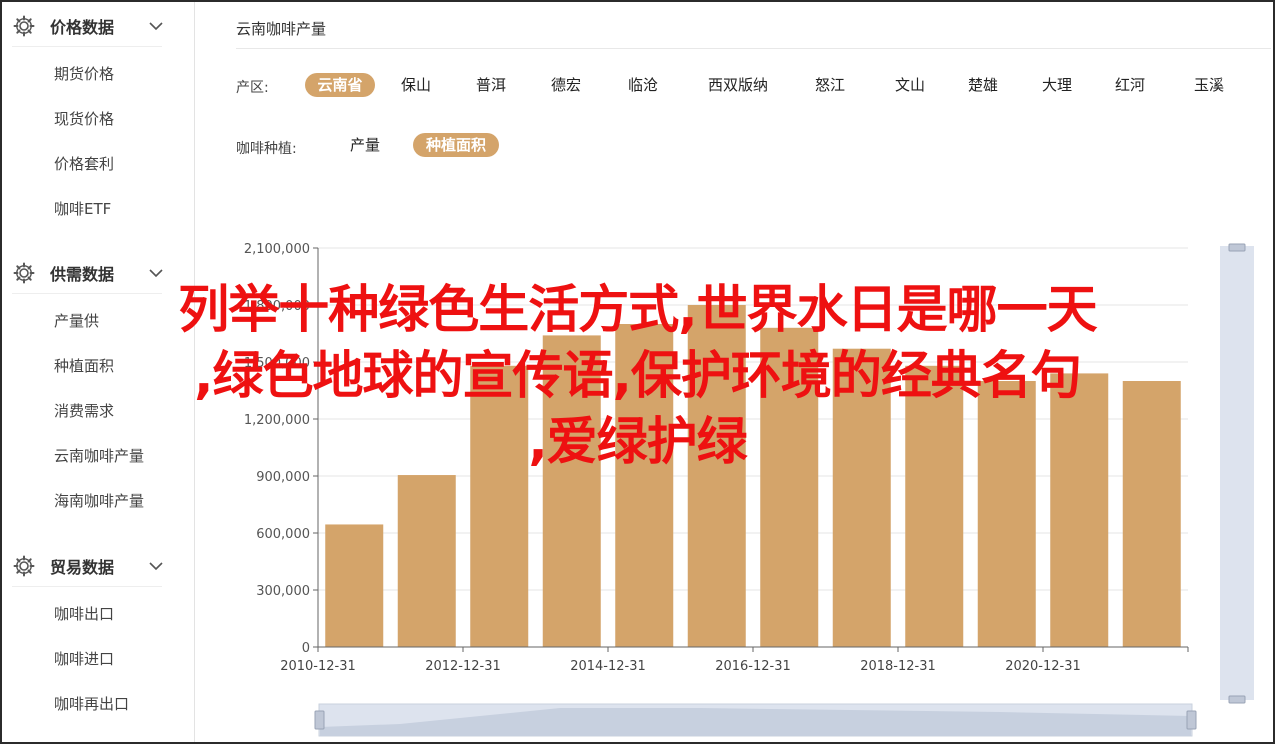  What do you see at coordinates (277, 363) in the screenshot?
I see `y-tick-label: 1,500,000` at bounding box center [277, 363].